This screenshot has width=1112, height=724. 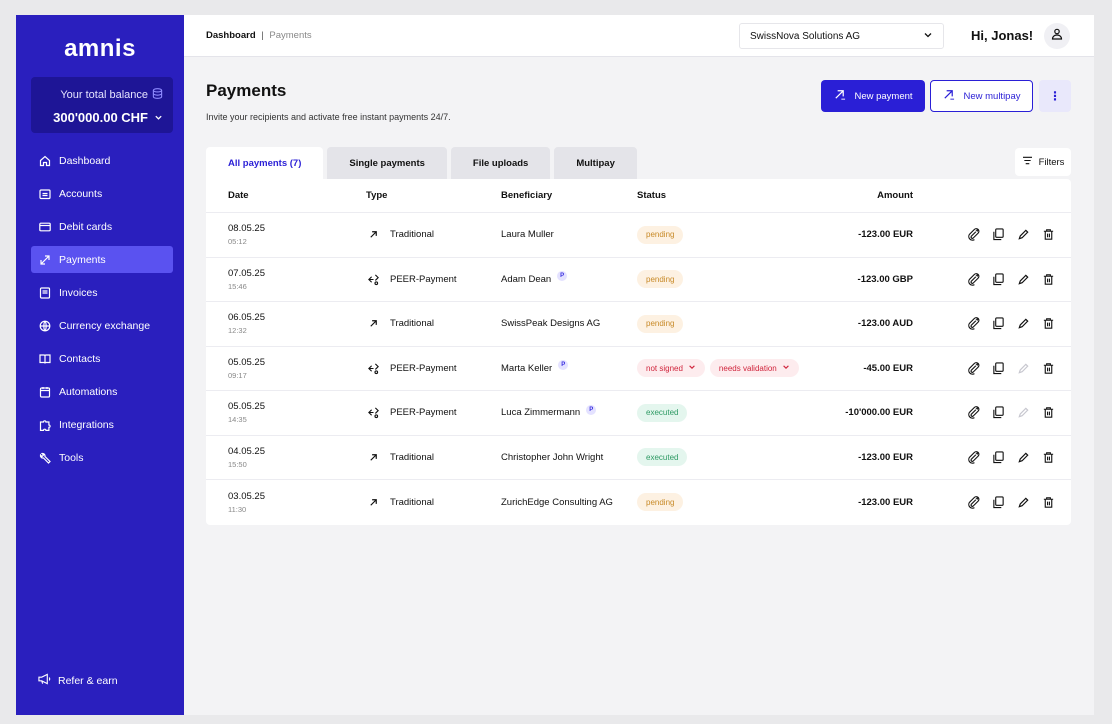 What do you see at coordinates (373, 235) in the screenshot?
I see `arrow-up-right-icon` at bounding box center [373, 235].